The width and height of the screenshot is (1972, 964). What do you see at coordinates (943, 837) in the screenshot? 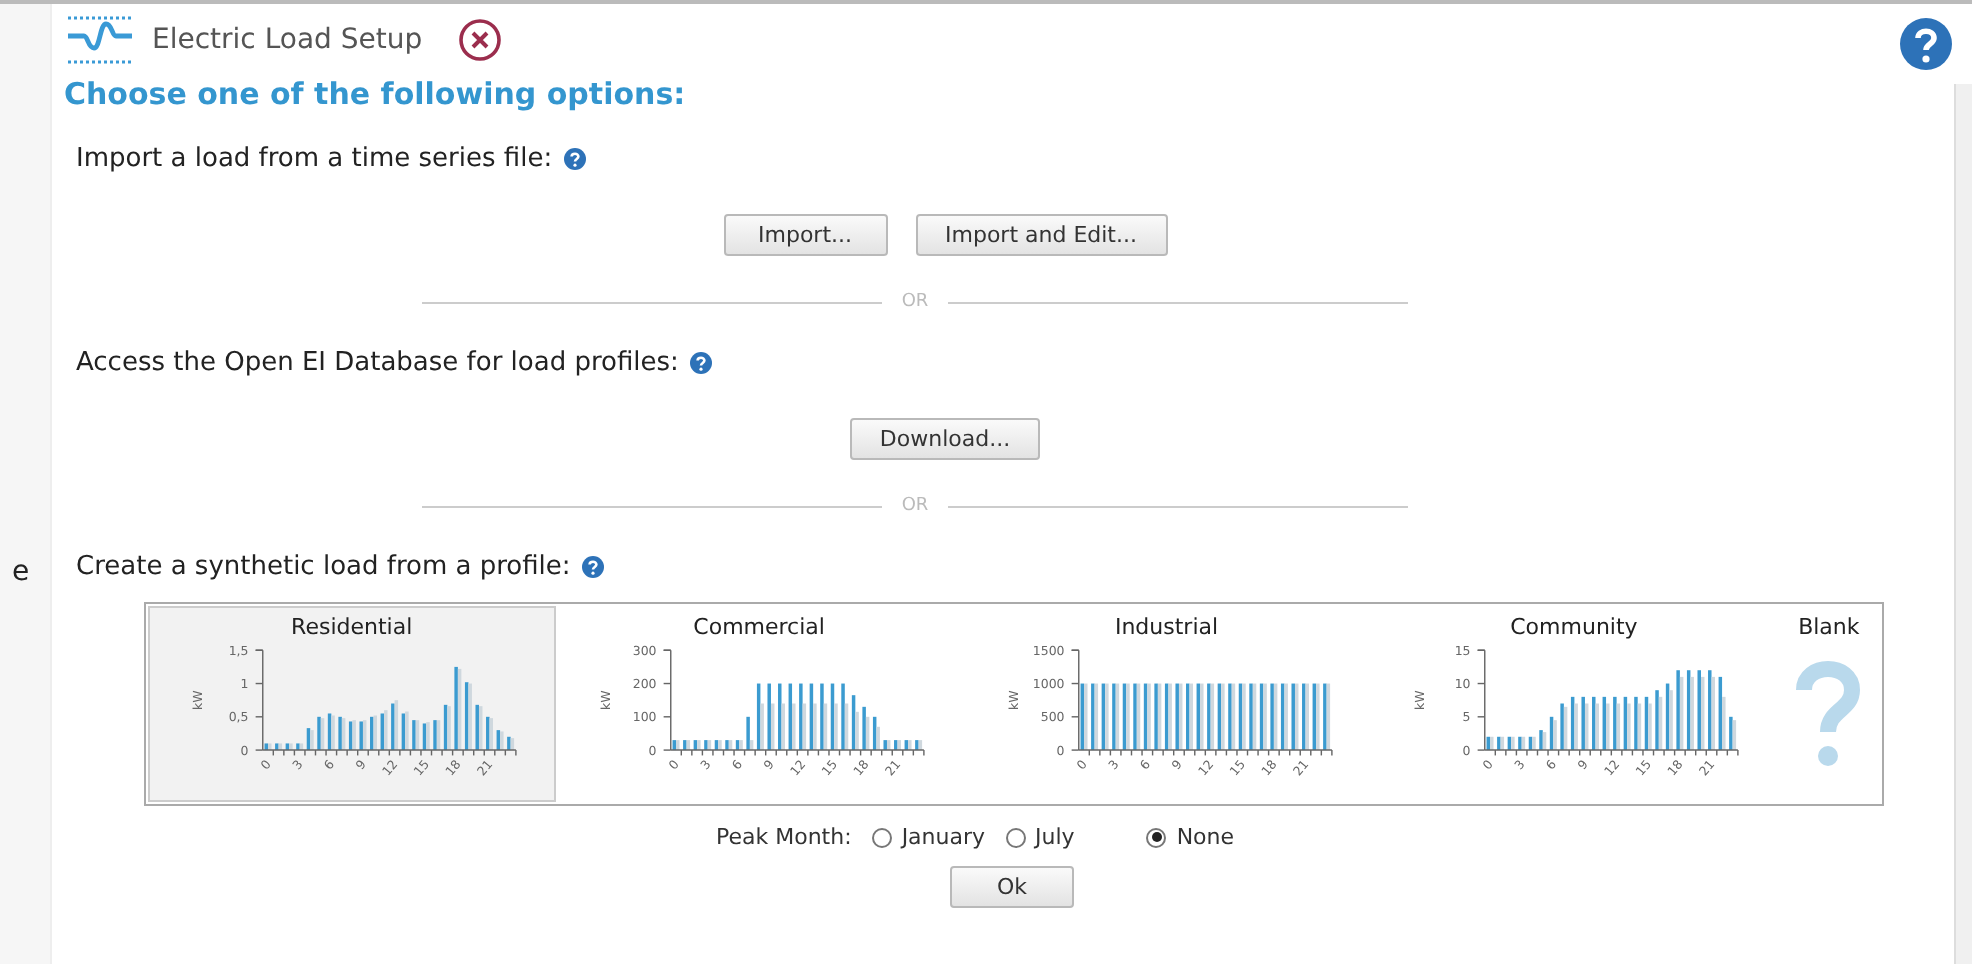
I see `radio-label: January` at bounding box center [943, 837].